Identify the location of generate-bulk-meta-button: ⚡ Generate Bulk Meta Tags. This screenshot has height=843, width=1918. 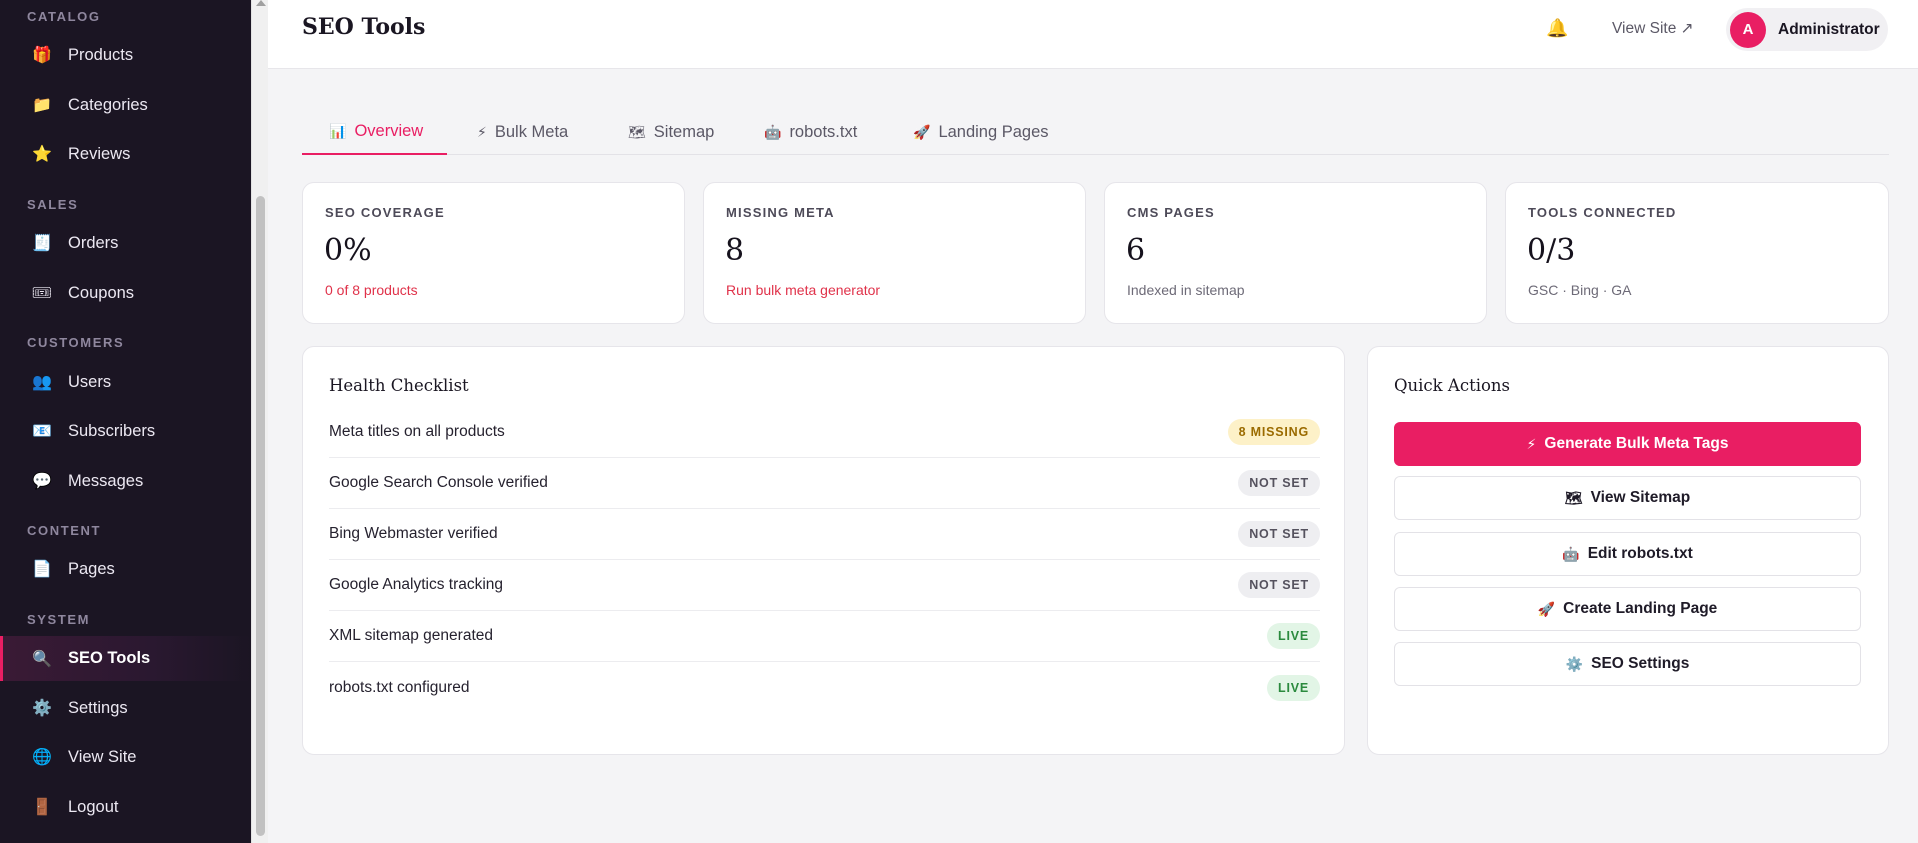
(1627, 444).